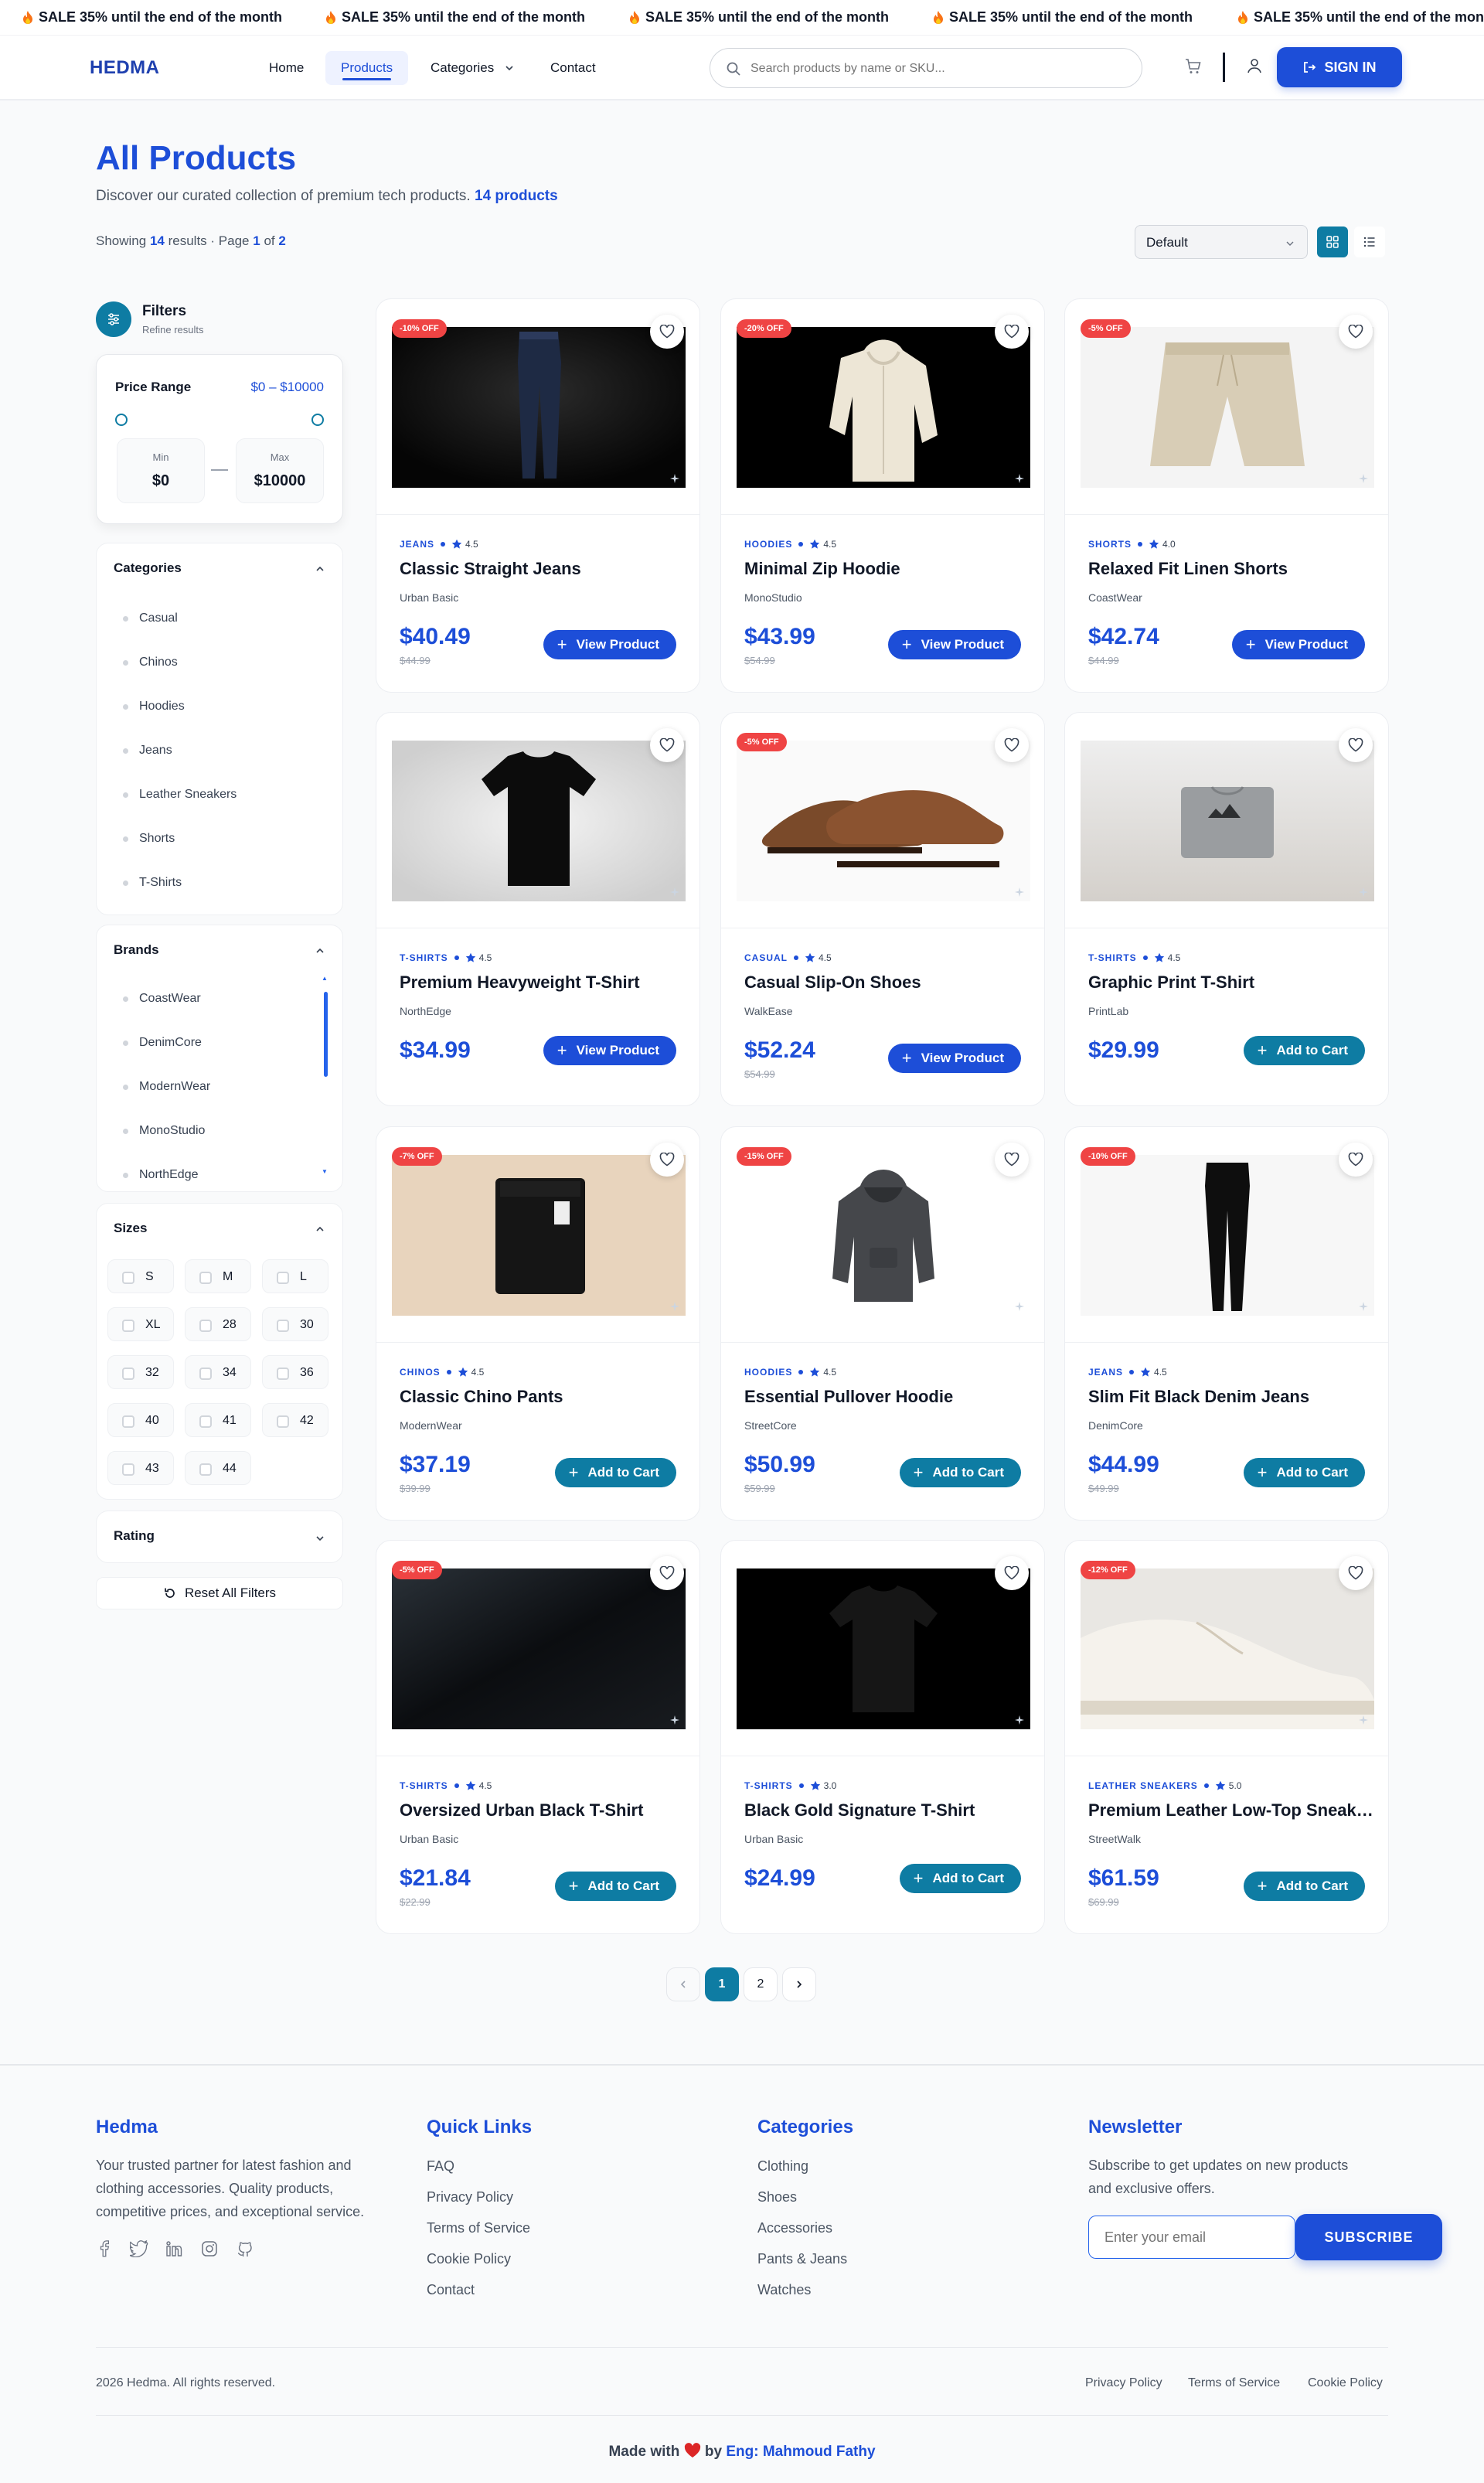 This screenshot has height=2483, width=1484. Describe the element at coordinates (140, 1276) in the screenshot. I see `size-option: S` at that location.